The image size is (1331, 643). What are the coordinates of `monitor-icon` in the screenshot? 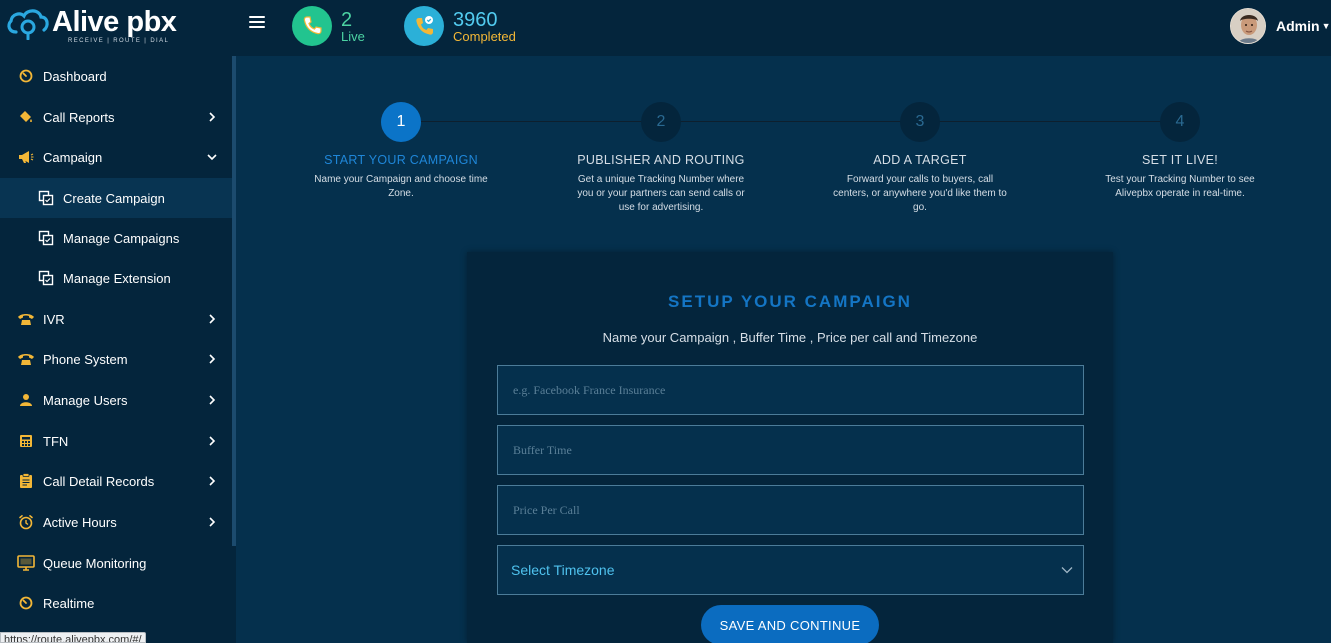 It's located at (26, 563).